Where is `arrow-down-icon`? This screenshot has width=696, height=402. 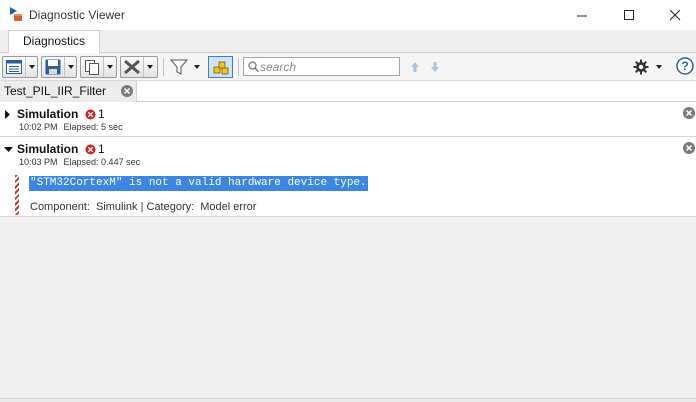
arrow-down-icon is located at coordinates (435, 67).